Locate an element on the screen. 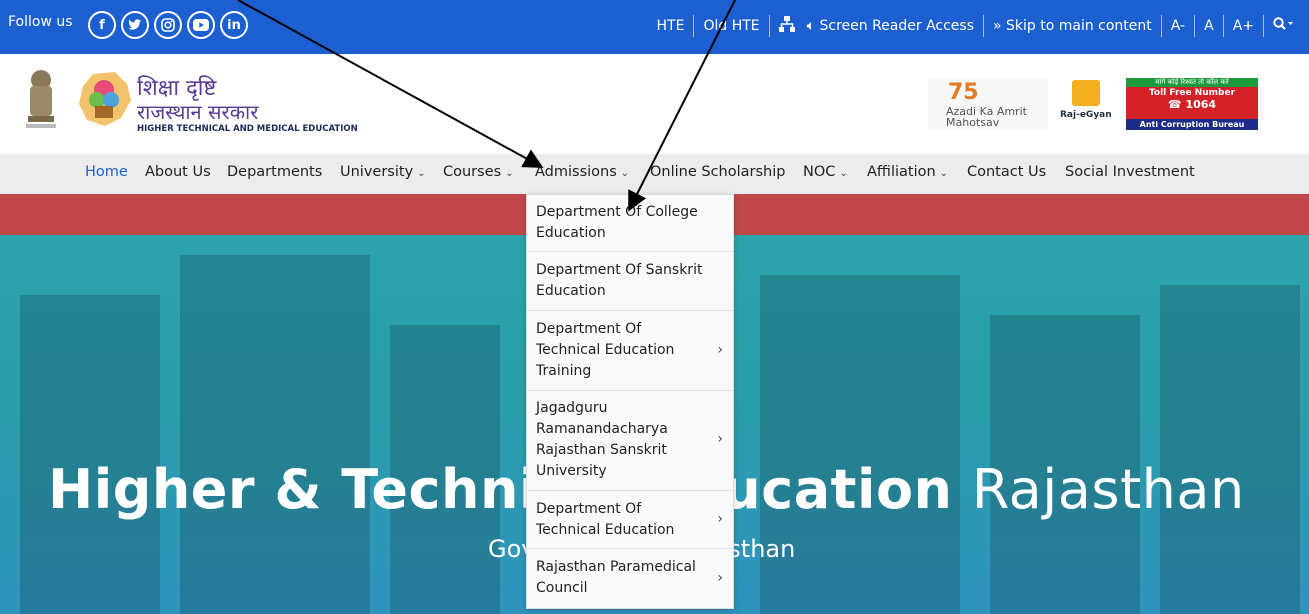 The width and height of the screenshot is (1309, 614). nav-label: Online Scholarship is located at coordinates (718, 172).